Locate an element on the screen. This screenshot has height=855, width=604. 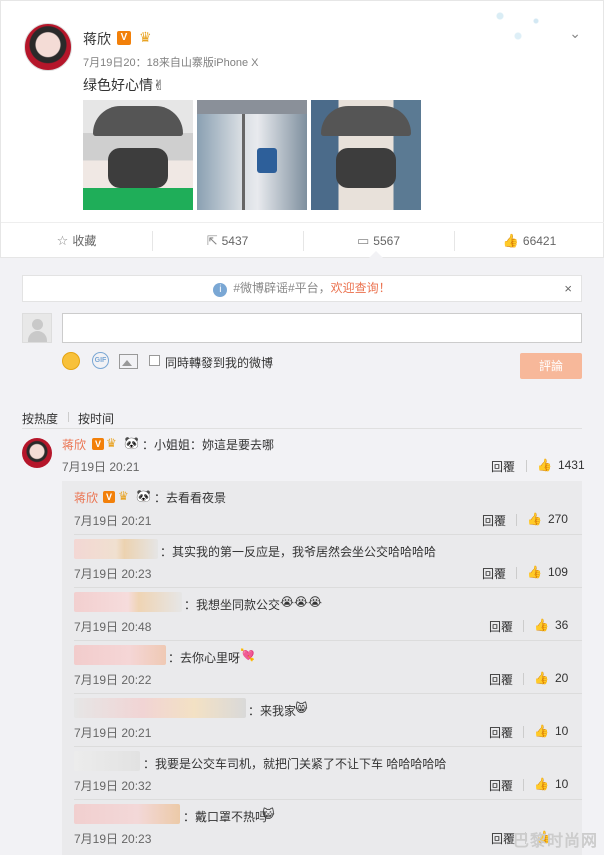
share-button: ⇱ 5437 is located at coordinates (227, 241).